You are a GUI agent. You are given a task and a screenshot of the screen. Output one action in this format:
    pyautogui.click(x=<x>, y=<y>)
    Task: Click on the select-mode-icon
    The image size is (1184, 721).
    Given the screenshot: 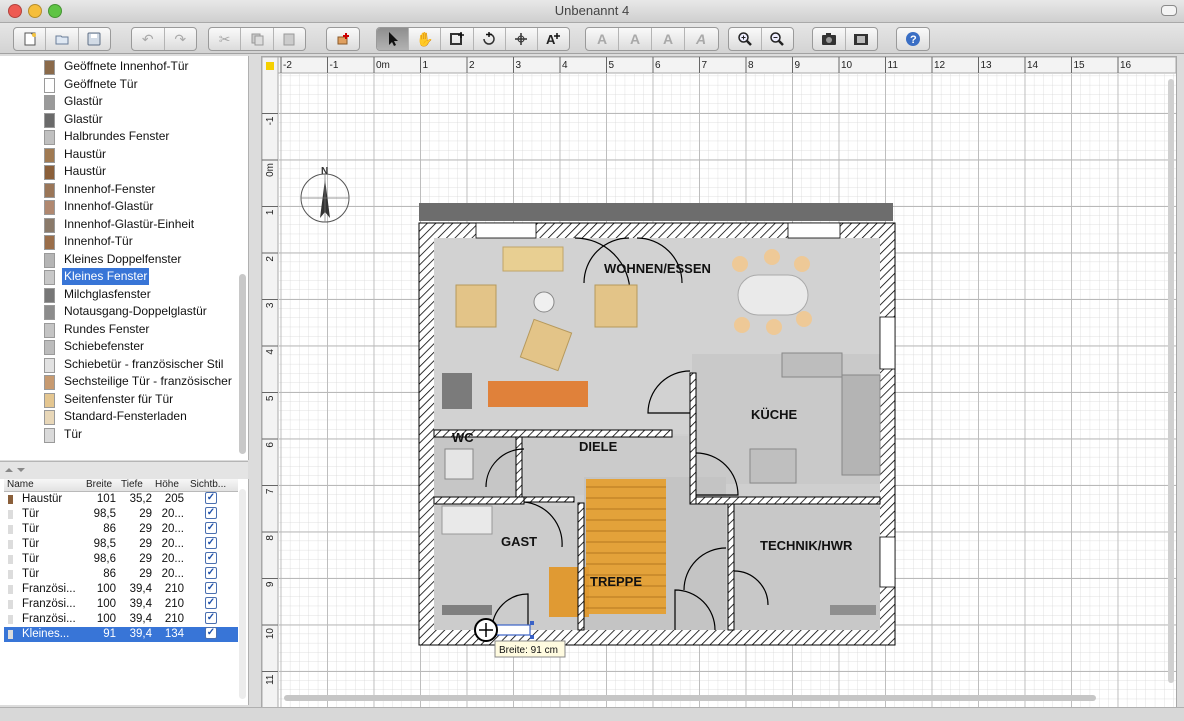 What is the action you would take?
    pyautogui.click(x=393, y=39)
    